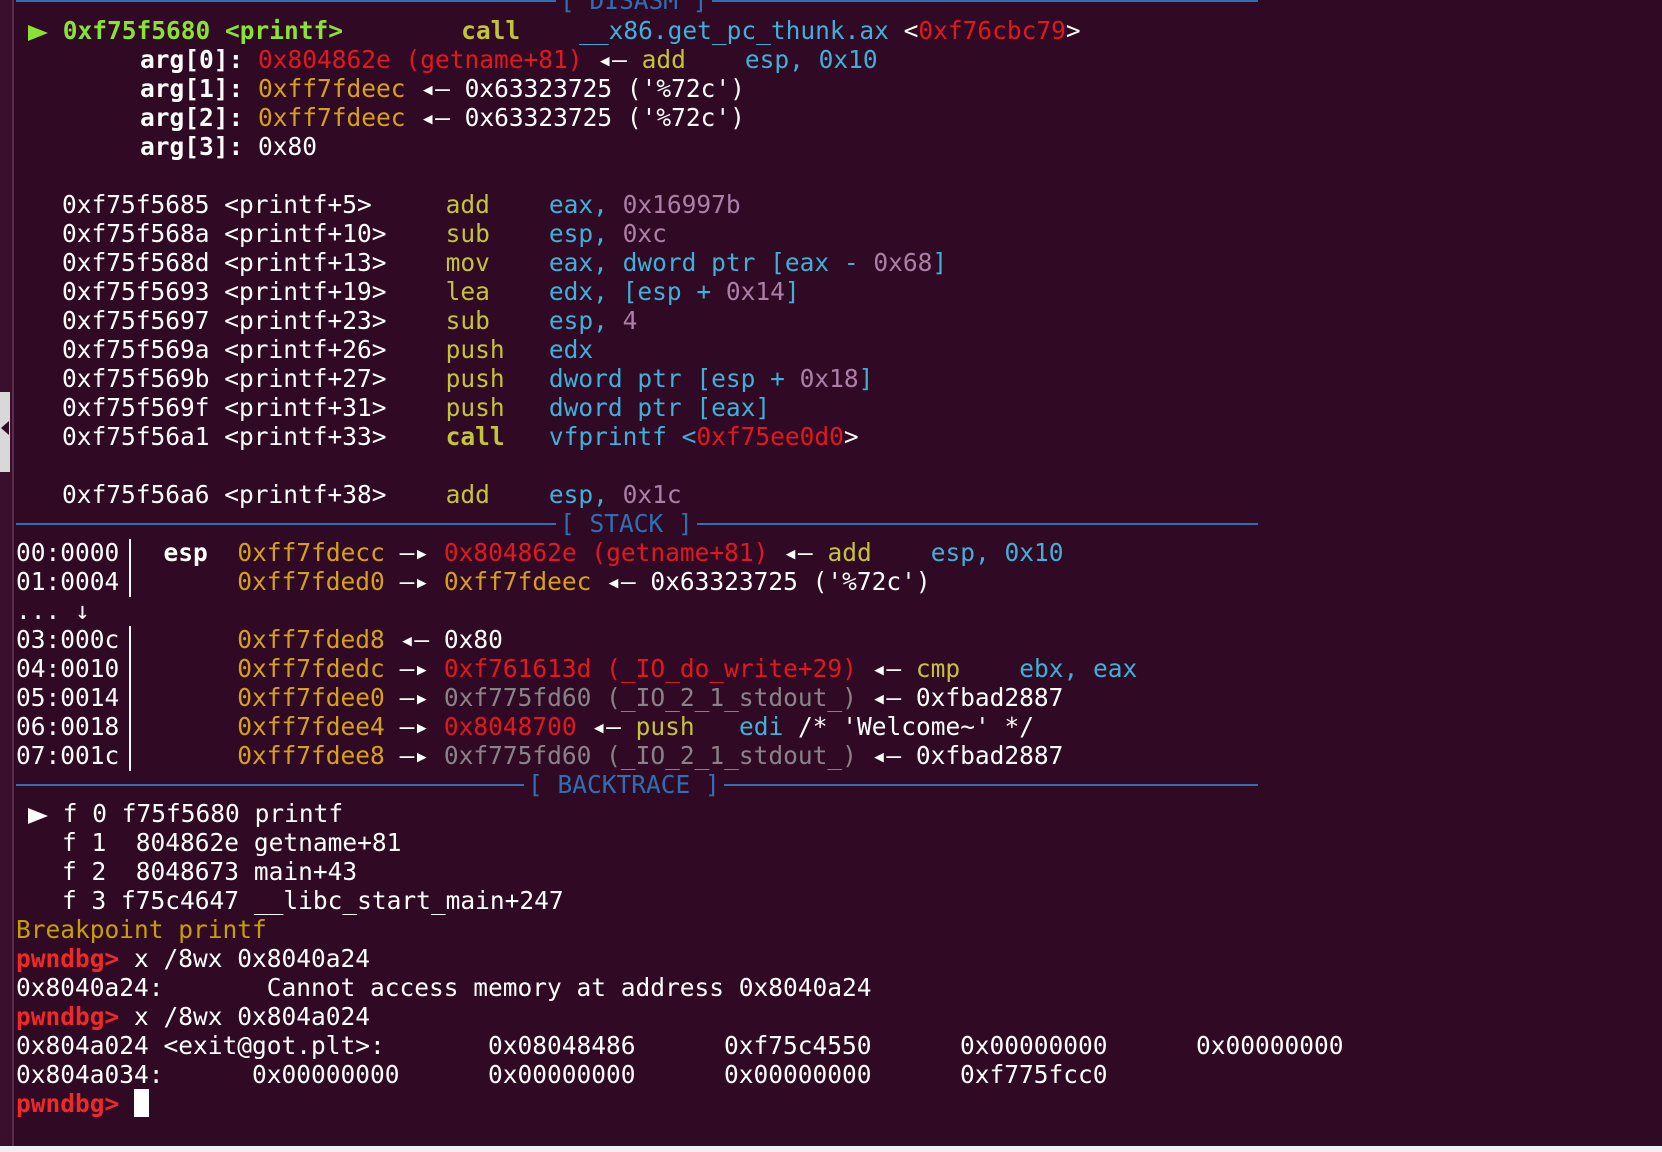  I want to click on stack-deref: 0x80, so click(473, 639).